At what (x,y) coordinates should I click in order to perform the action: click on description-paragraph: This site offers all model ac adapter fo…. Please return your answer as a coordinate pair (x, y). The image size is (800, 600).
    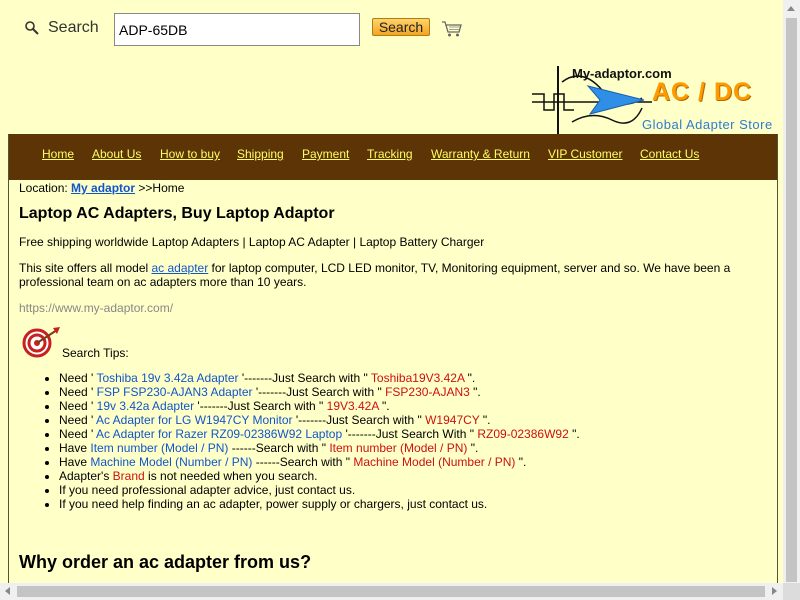
    Looking at the image, I should click on (379, 275).